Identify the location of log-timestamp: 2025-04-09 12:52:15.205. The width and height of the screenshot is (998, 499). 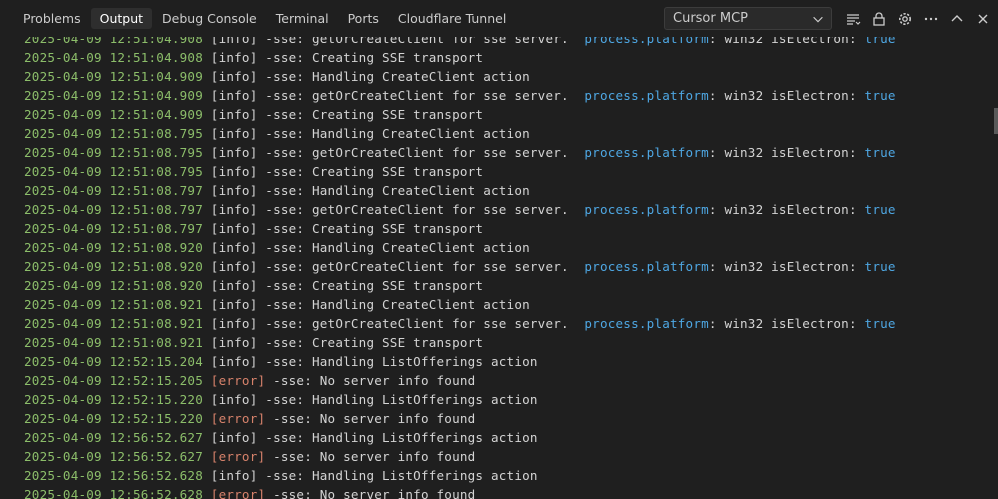
(113, 380).